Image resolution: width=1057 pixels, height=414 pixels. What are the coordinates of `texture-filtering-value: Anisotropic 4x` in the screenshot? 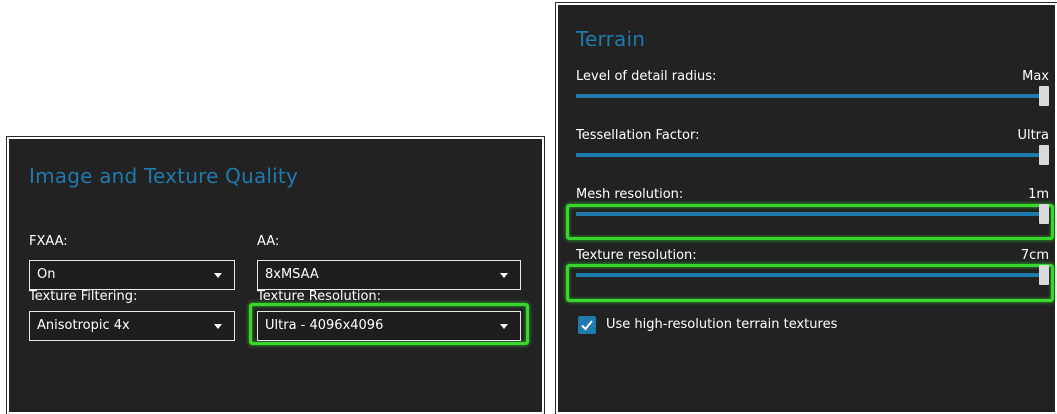 It's located at (83, 325).